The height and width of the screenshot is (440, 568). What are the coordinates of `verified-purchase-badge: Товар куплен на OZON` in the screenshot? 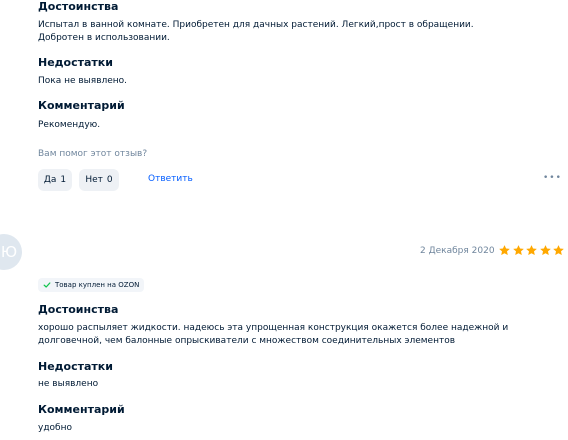 It's located at (91, 285).